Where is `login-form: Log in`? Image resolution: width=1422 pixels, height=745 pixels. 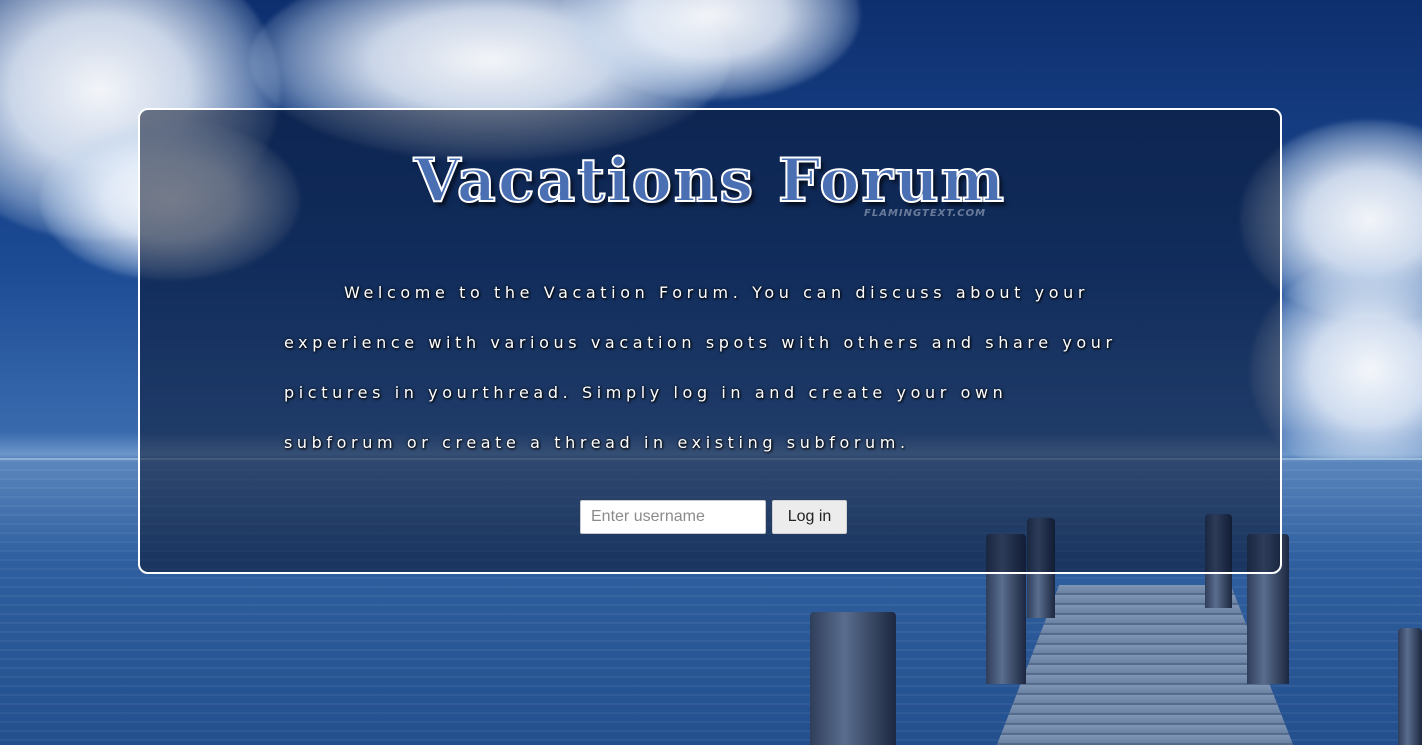 login-form: Log in is located at coordinates (713, 517).